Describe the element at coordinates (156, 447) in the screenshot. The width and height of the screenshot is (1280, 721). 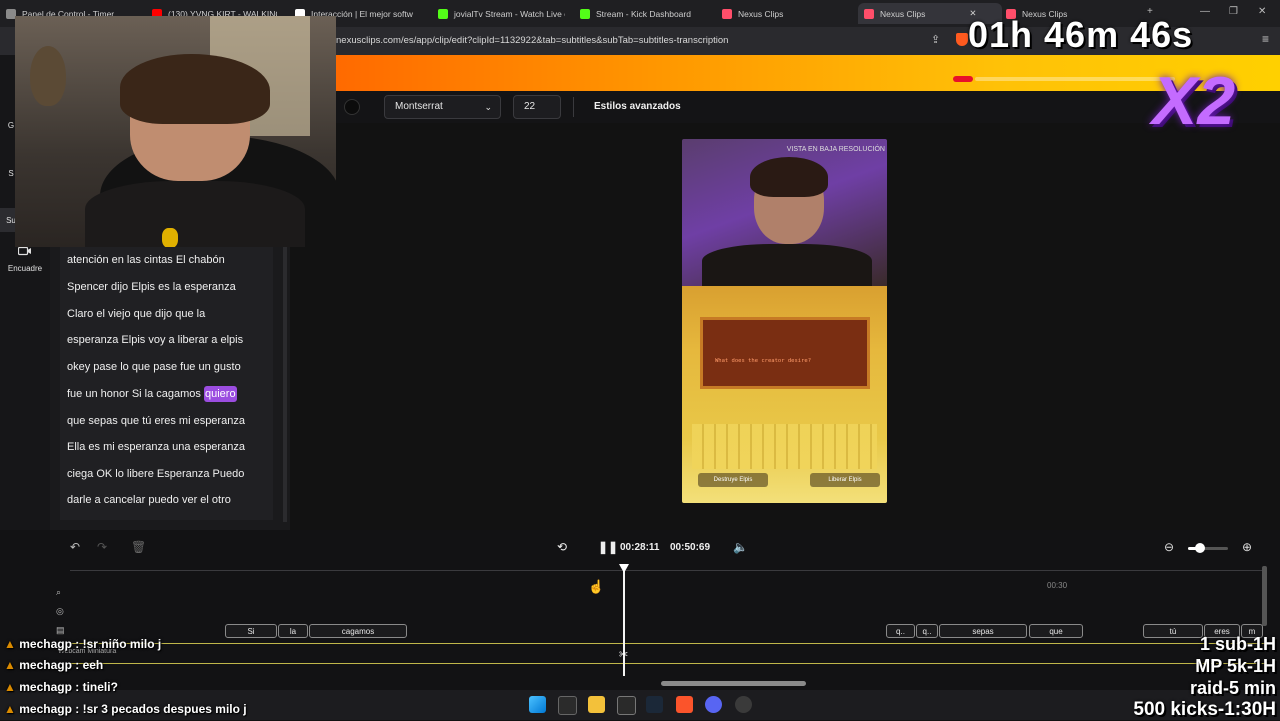
I see `transcript-line: Ella es mi esperanza una esperanza` at that location.